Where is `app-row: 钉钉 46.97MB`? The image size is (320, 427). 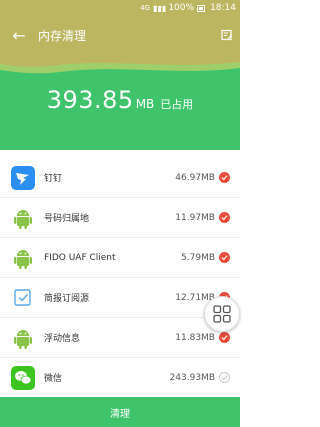 app-row: 钉钉 46.97MB is located at coordinates (120, 178).